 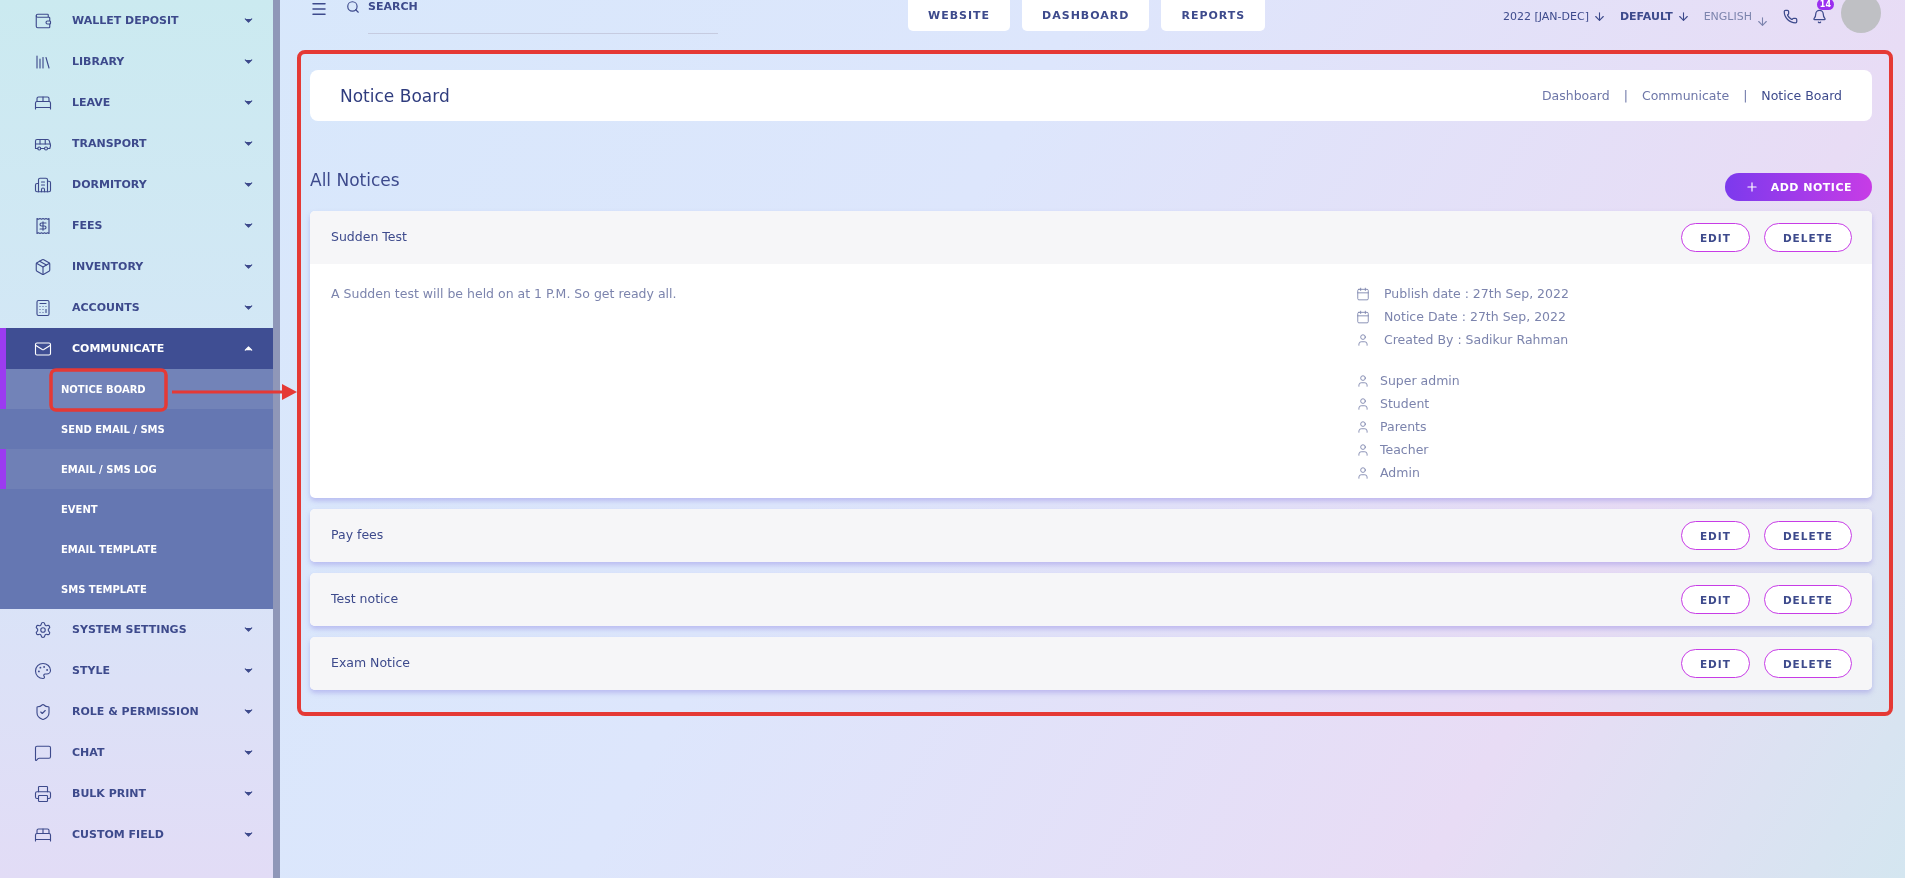 I want to click on sidebar-item: FEES, so click(x=136, y=225).